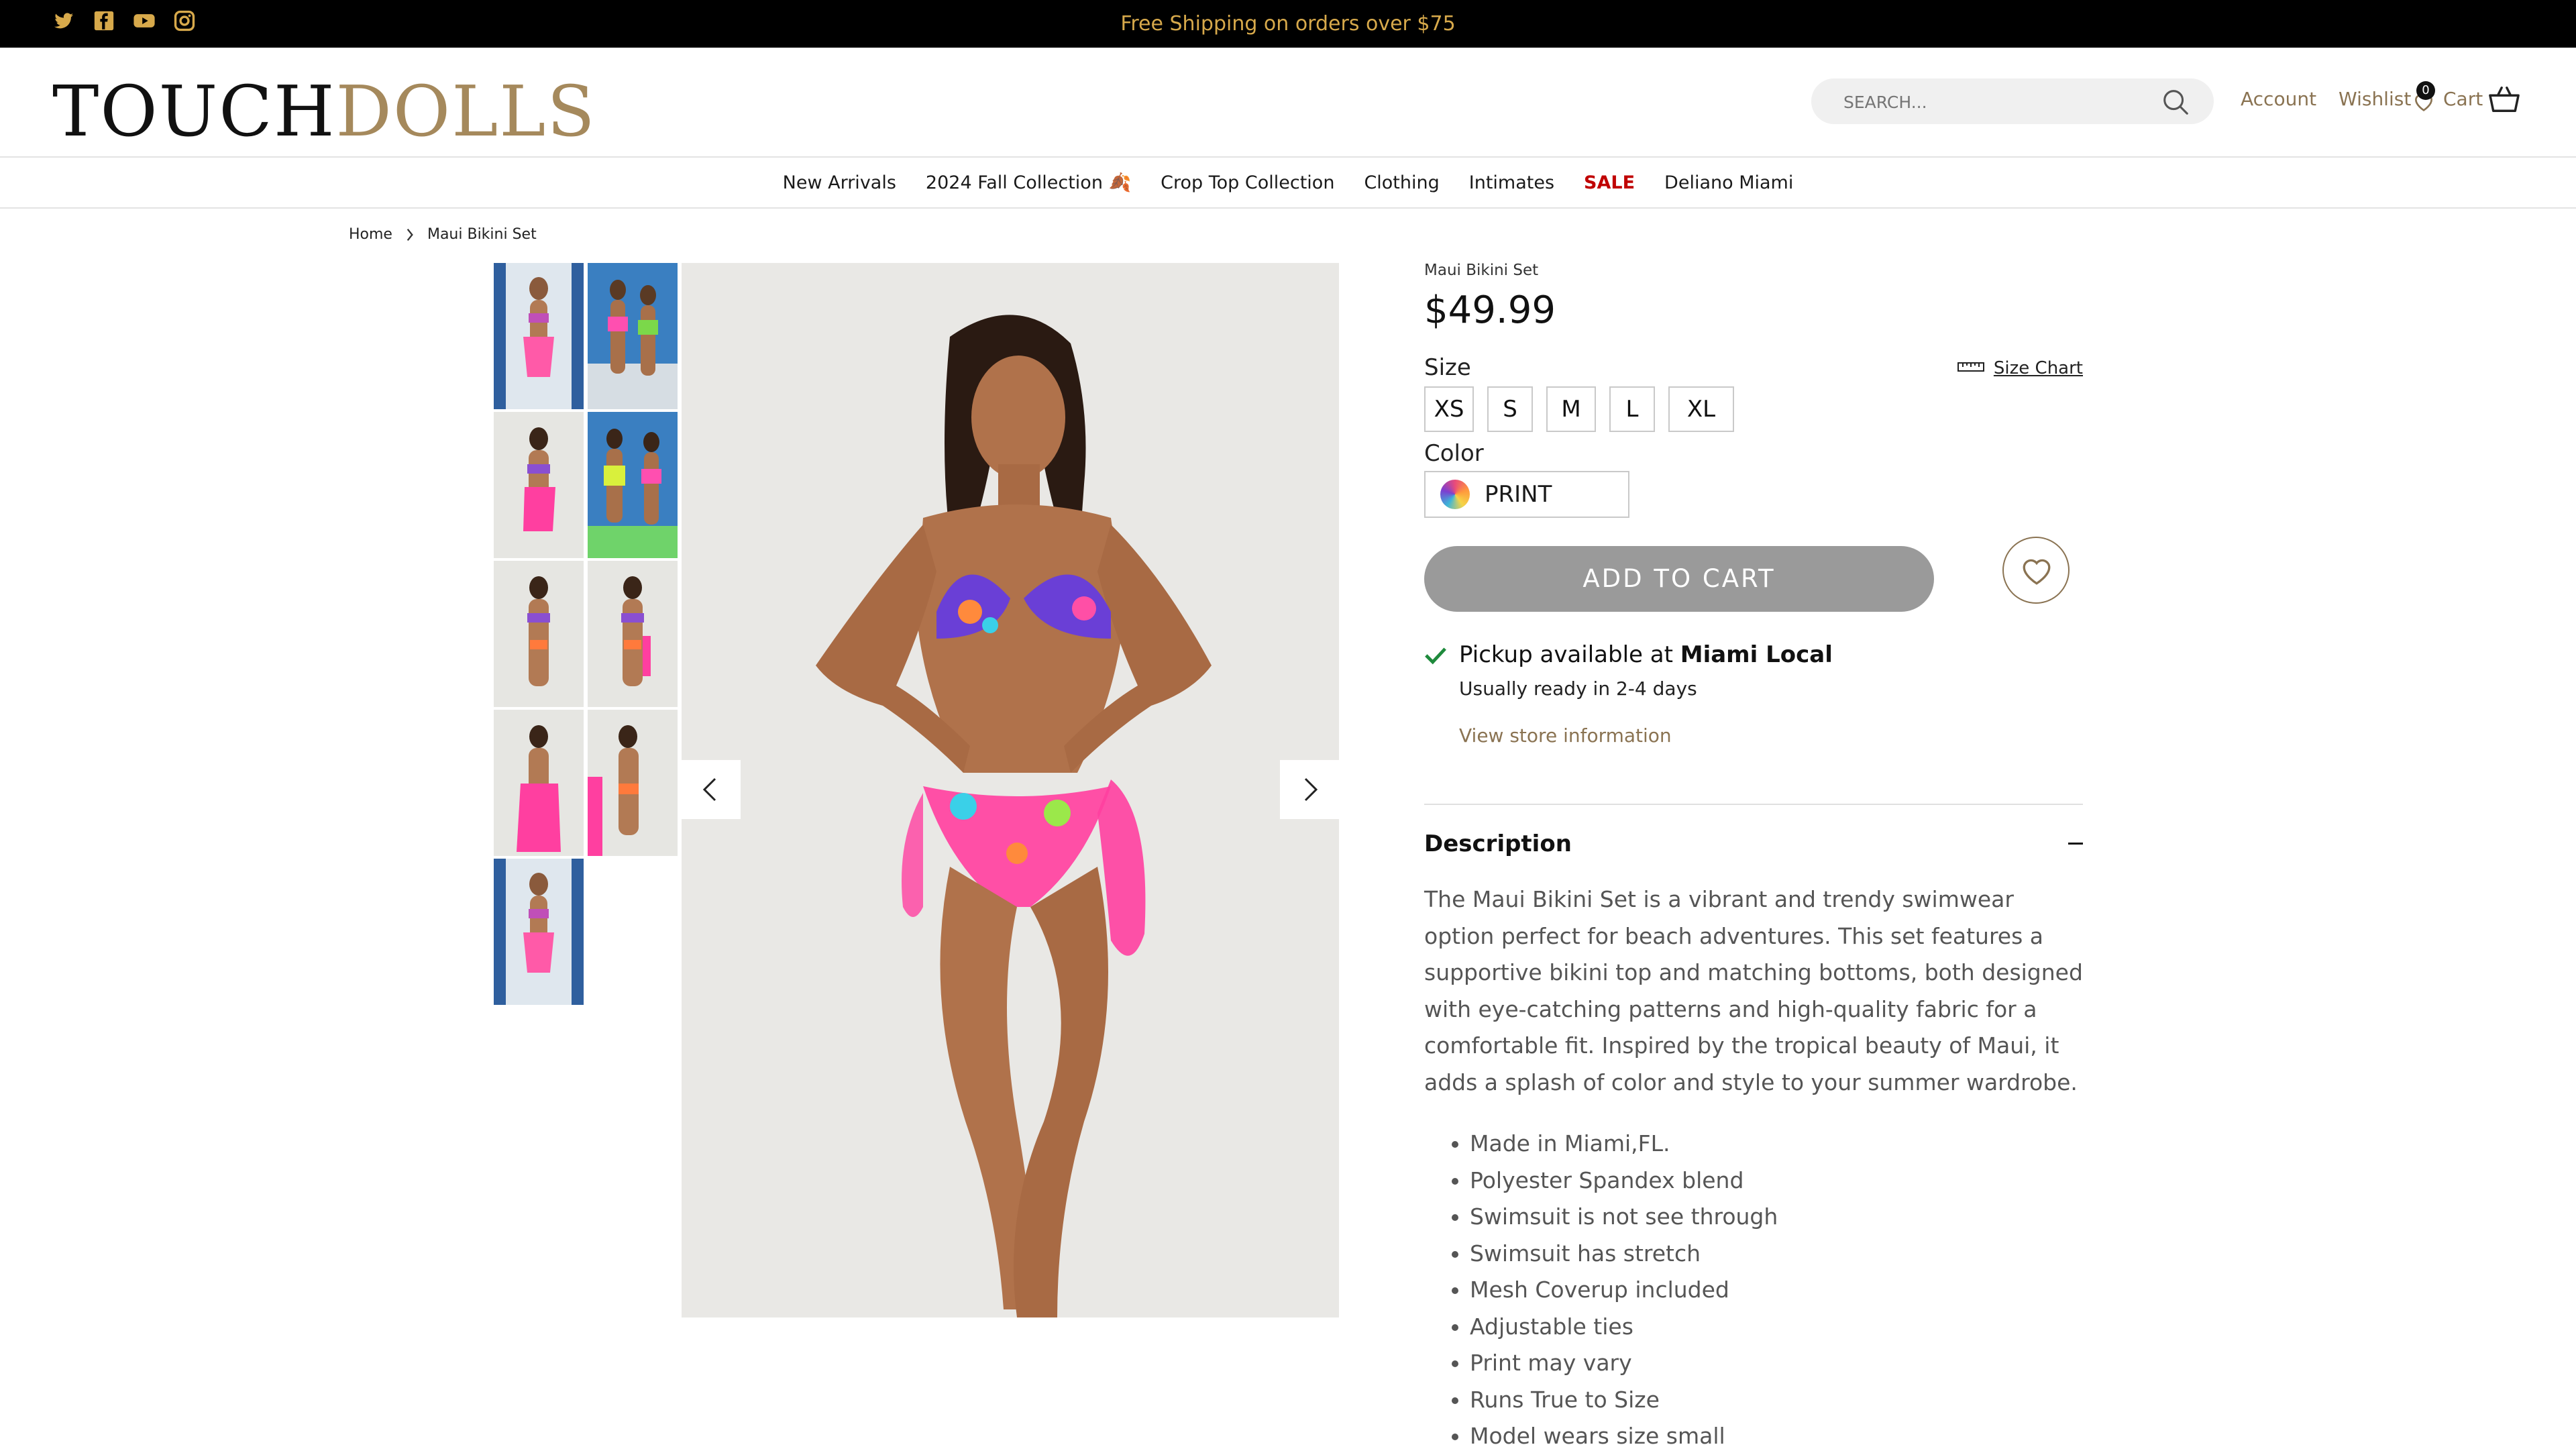  What do you see at coordinates (1481, 270) in the screenshot?
I see `product-name: Maui Bikini Set` at bounding box center [1481, 270].